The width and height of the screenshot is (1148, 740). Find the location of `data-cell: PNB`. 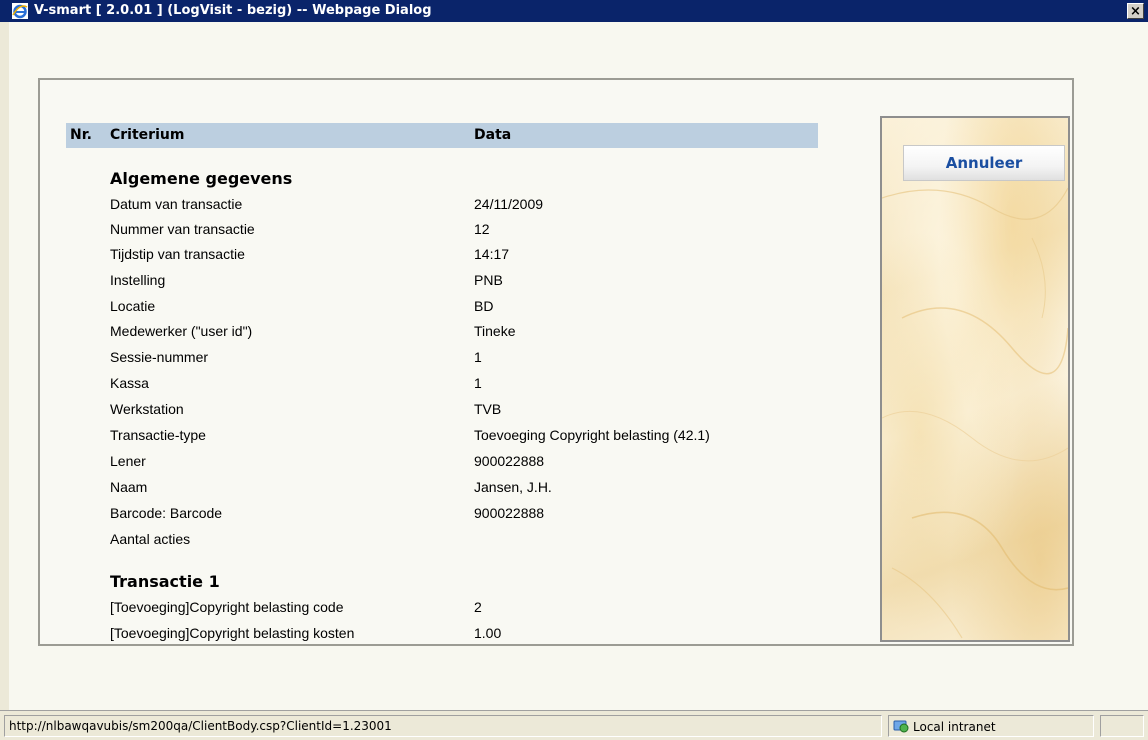

data-cell: PNB is located at coordinates (488, 280).